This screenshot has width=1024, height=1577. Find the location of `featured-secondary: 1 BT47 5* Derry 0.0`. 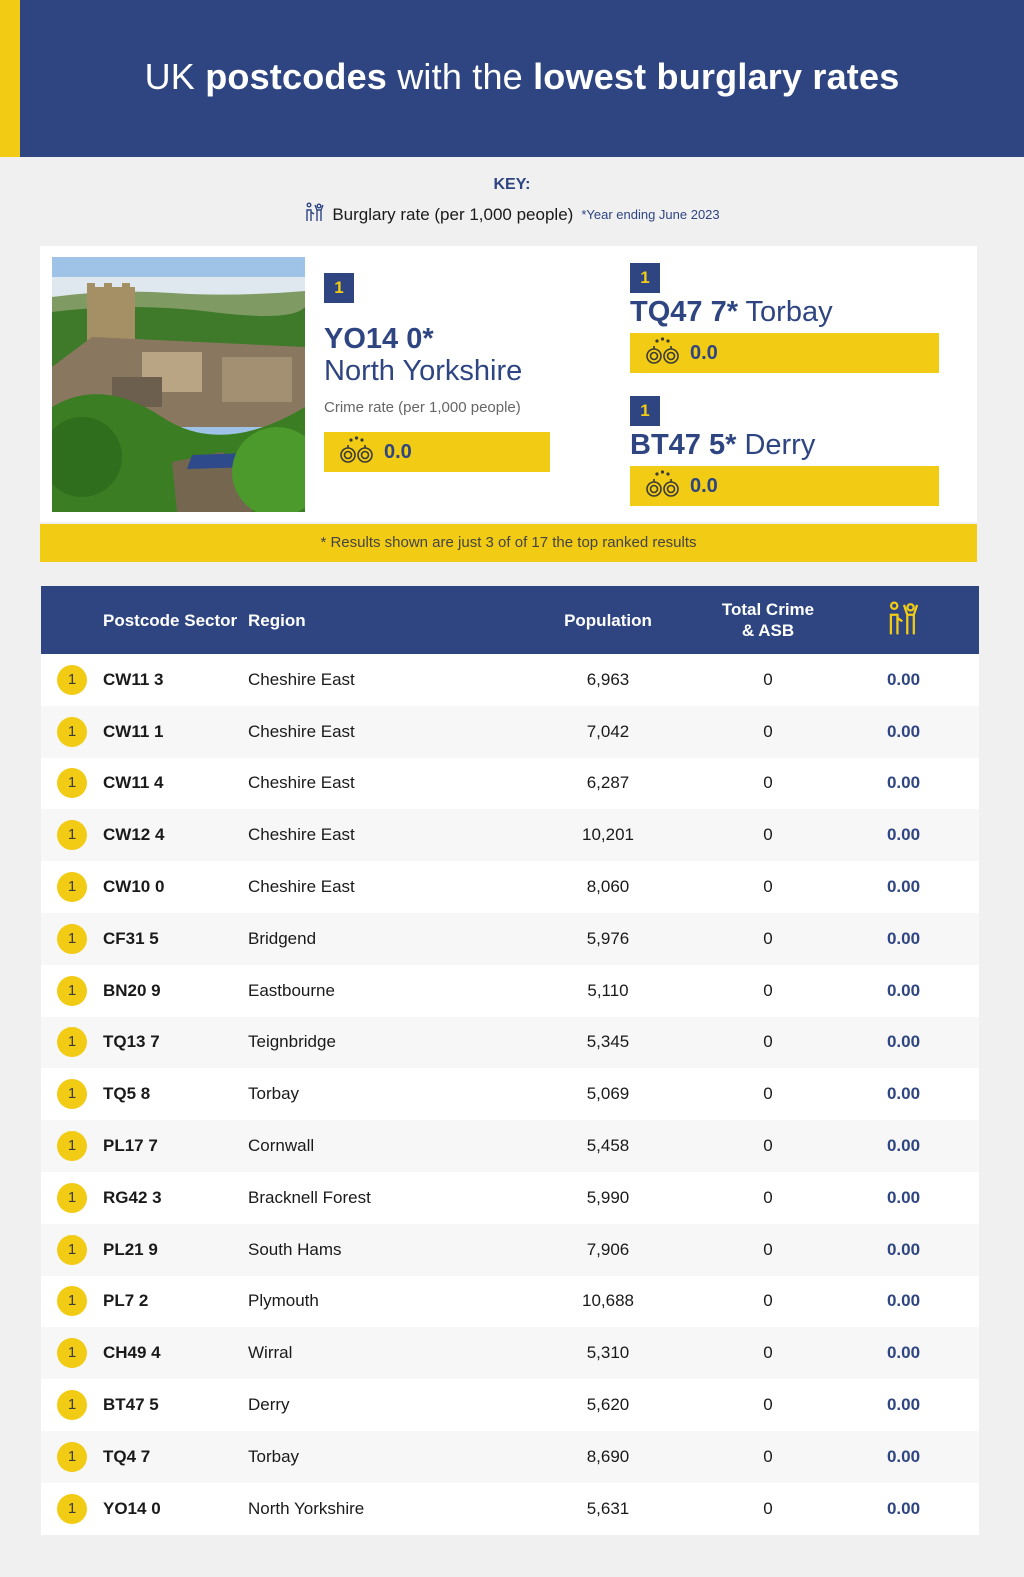

featured-secondary: 1 BT47 5* Derry 0.0 is located at coordinates (785, 451).